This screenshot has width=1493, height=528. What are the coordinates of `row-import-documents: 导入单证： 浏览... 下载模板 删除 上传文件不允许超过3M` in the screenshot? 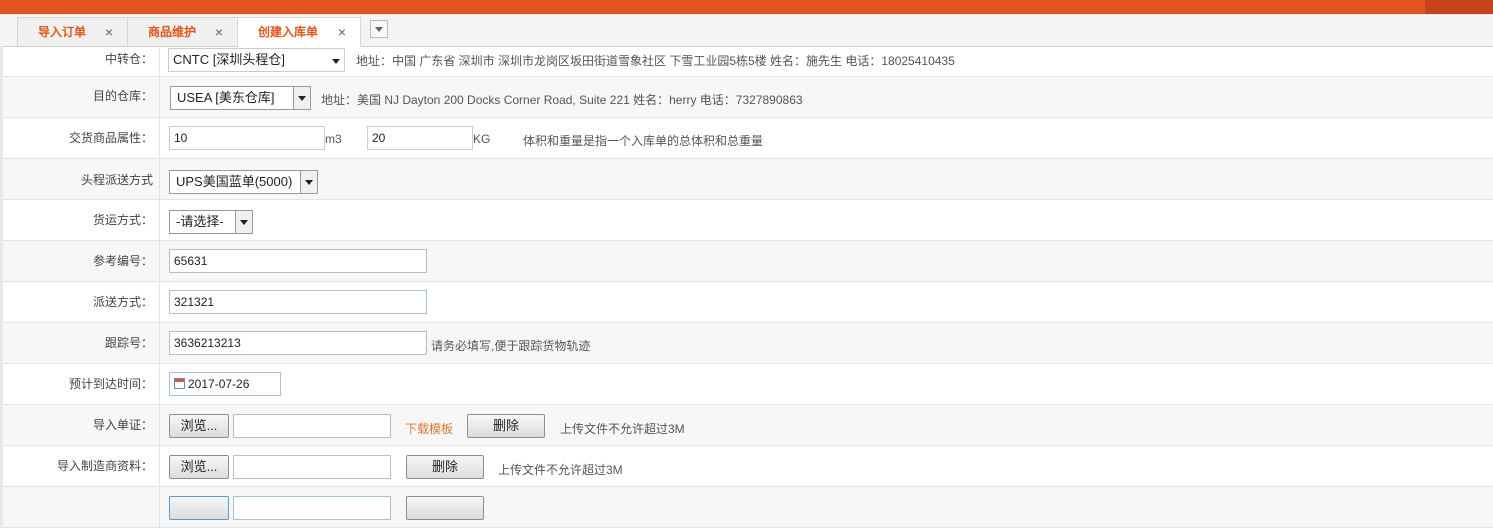 It's located at (748, 425).